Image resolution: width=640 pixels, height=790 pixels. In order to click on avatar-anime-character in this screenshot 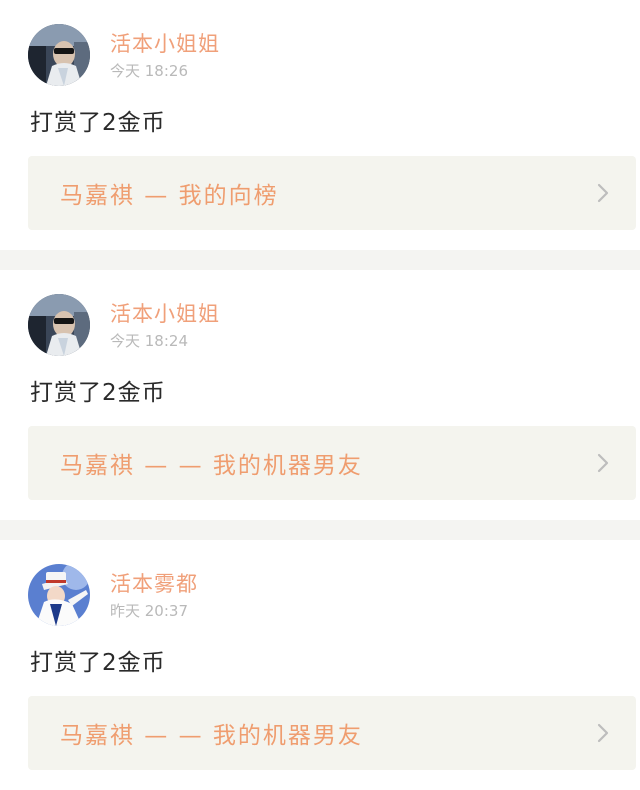, I will do `click(59, 595)`.